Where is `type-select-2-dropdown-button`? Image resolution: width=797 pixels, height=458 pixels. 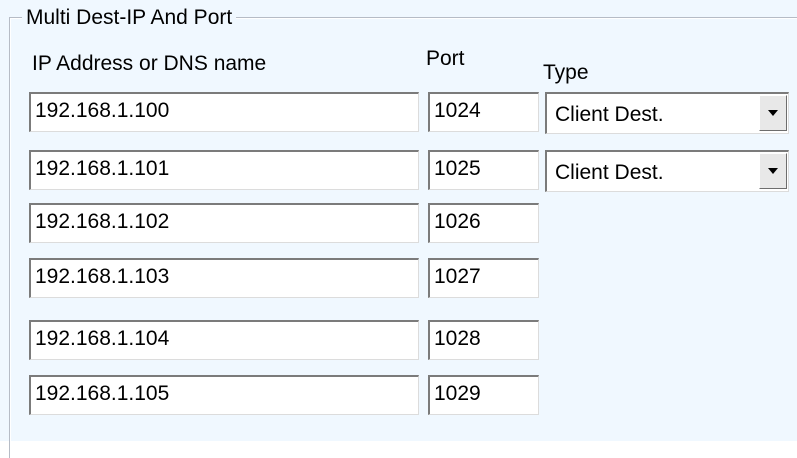
type-select-2-dropdown-button is located at coordinates (773, 171).